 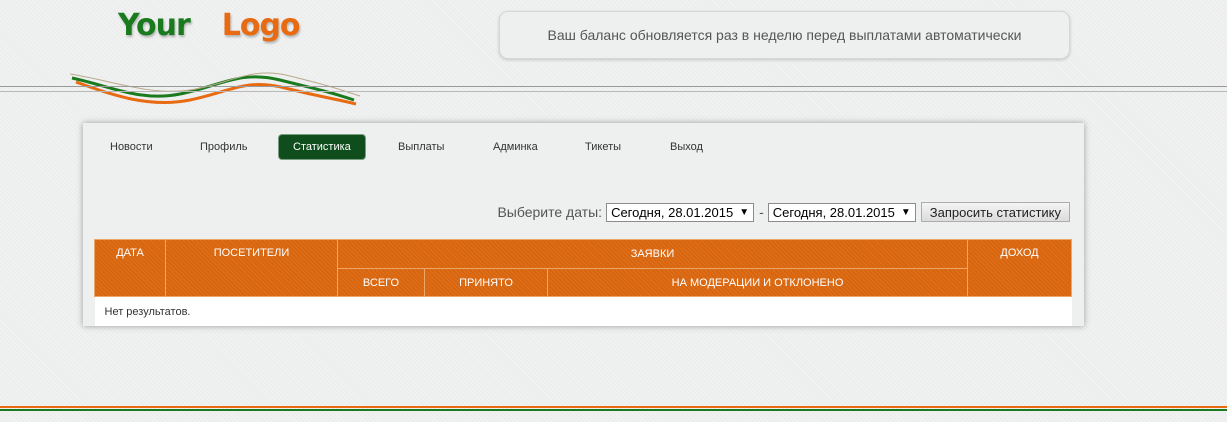 What do you see at coordinates (833, 212) in the screenshot?
I see `date-to-value: Сегодня, 28.01.2015` at bounding box center [833, 212].